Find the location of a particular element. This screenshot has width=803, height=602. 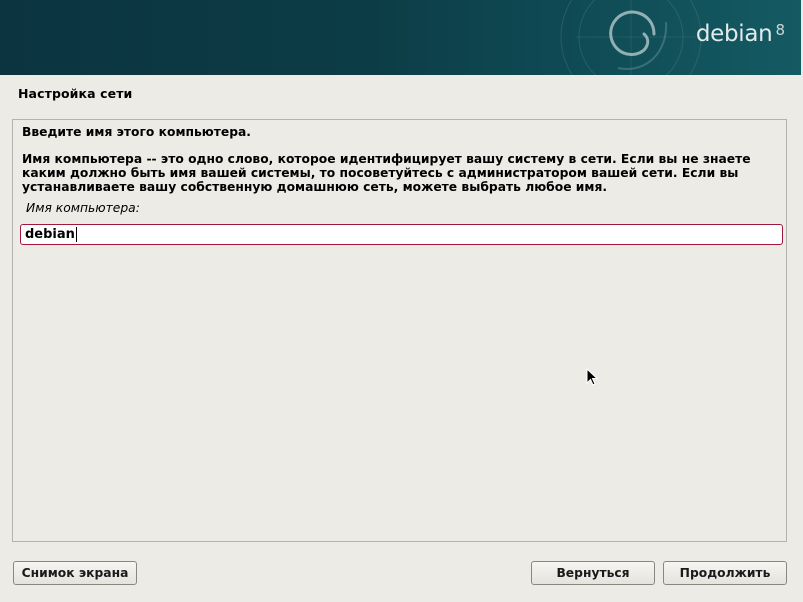

hostname-value: debian is located at coordinates (50, 234).